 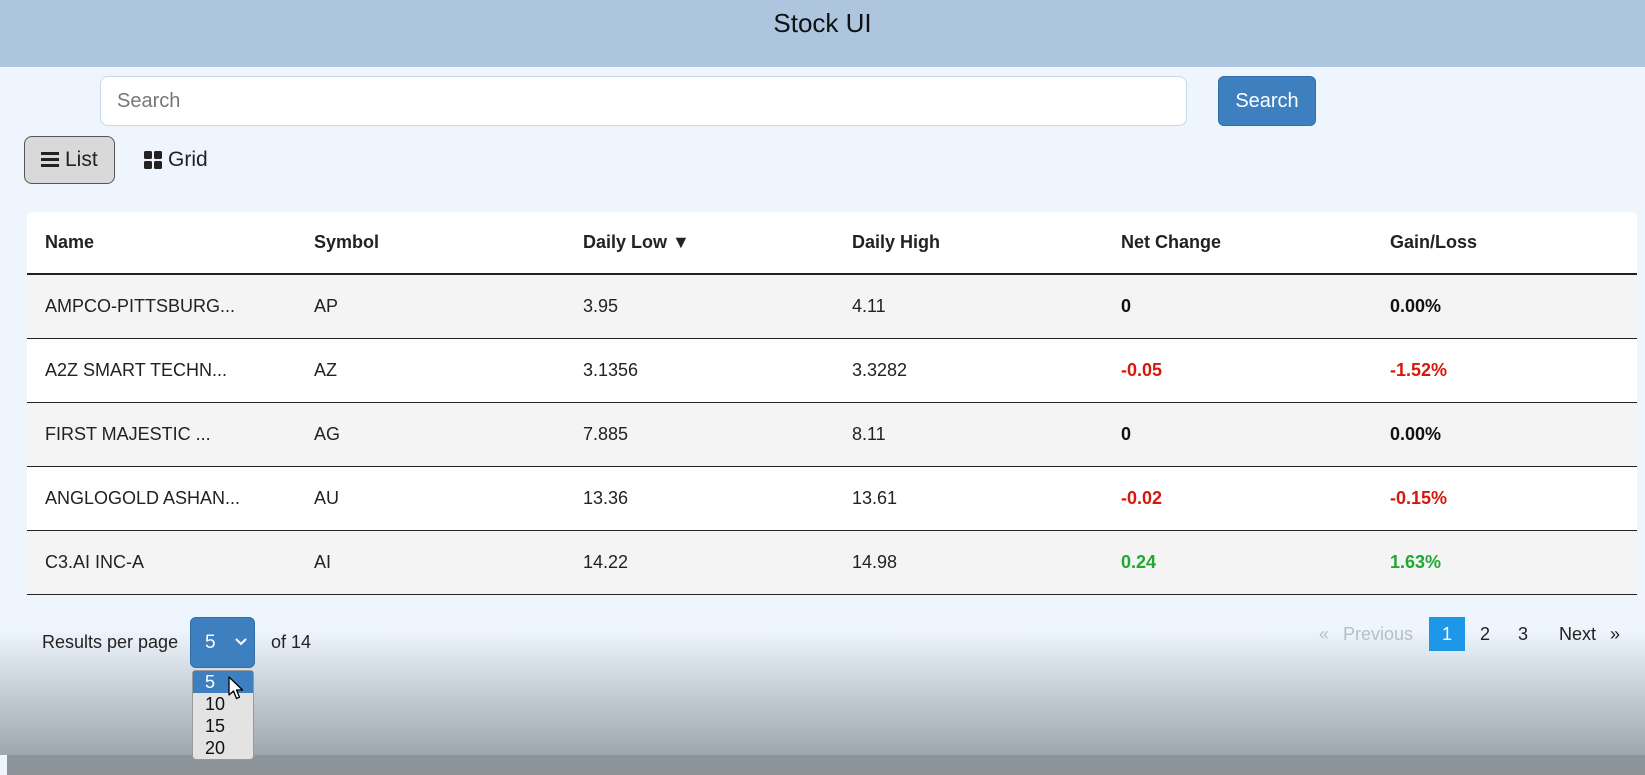 I want to click on previous-arrow-icon: «, so click(x=1324, y=634).